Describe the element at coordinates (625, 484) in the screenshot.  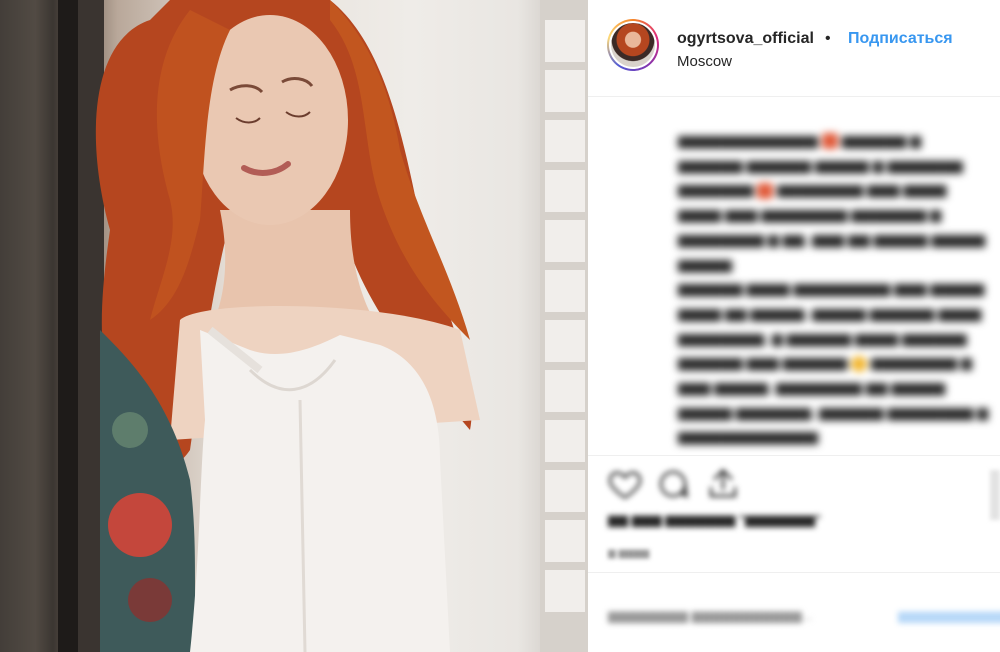
I see `heart-icon` at that location.